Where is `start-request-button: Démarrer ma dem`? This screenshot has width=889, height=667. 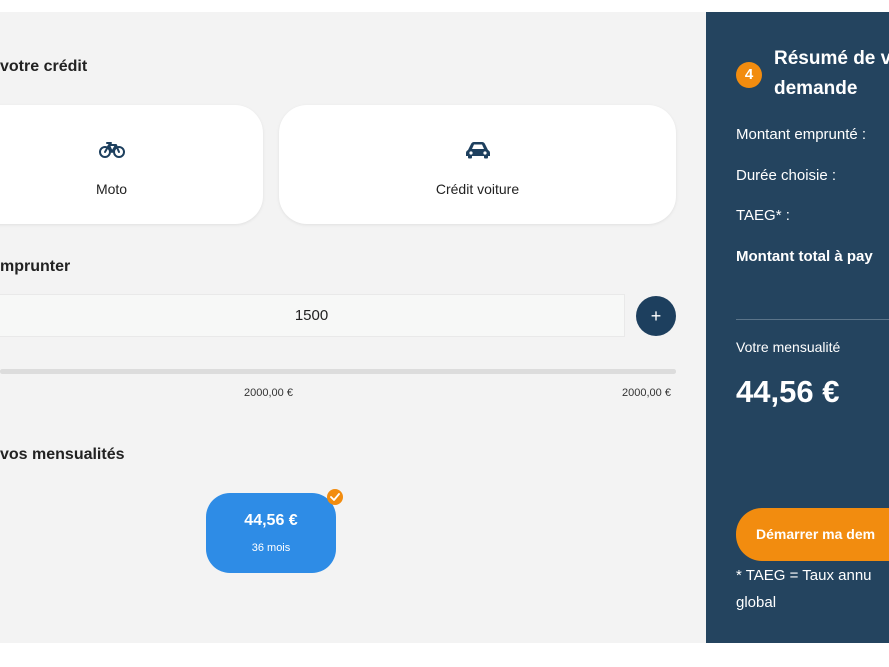
start-request-button: Démarrer ma dem is located at coordinates (812, 534).